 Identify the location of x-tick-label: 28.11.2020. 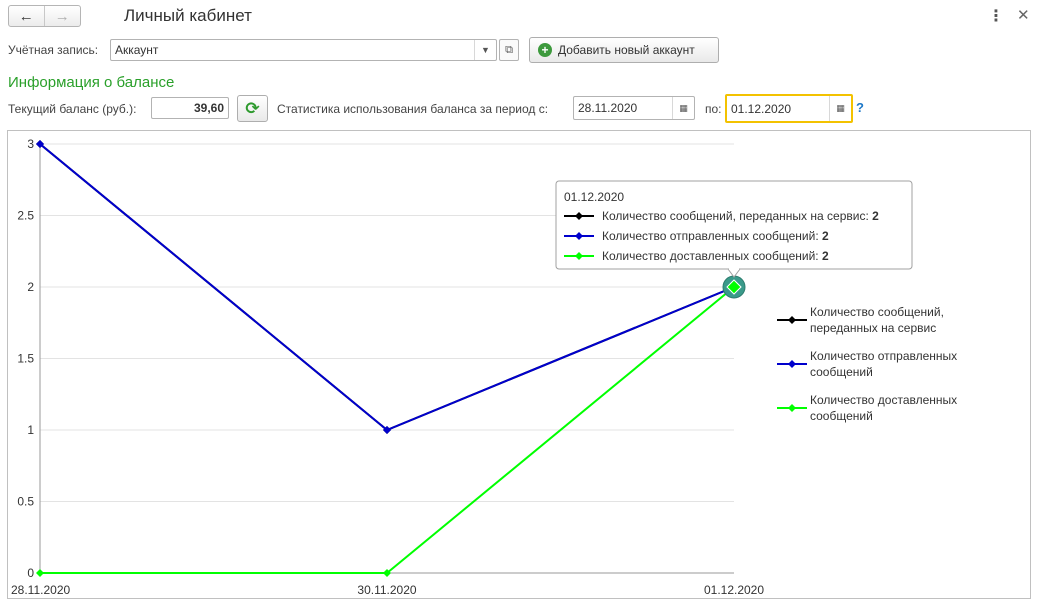
(40, 590).